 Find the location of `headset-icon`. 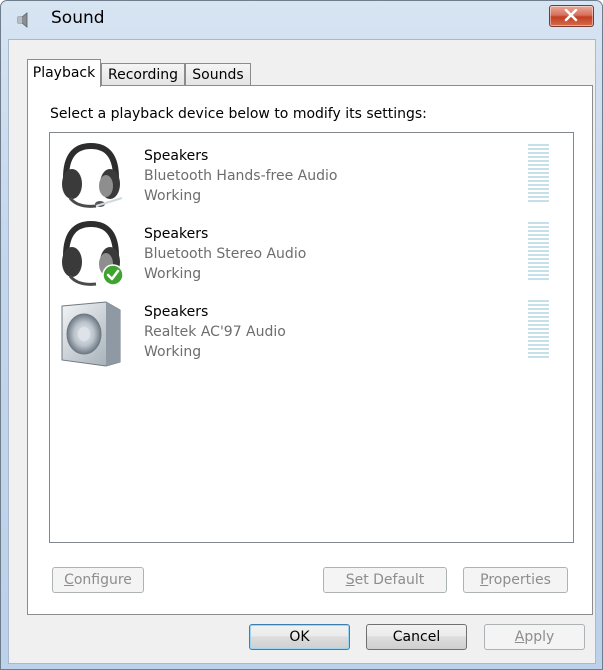

headset-icon is located at coordinates (92, 175).